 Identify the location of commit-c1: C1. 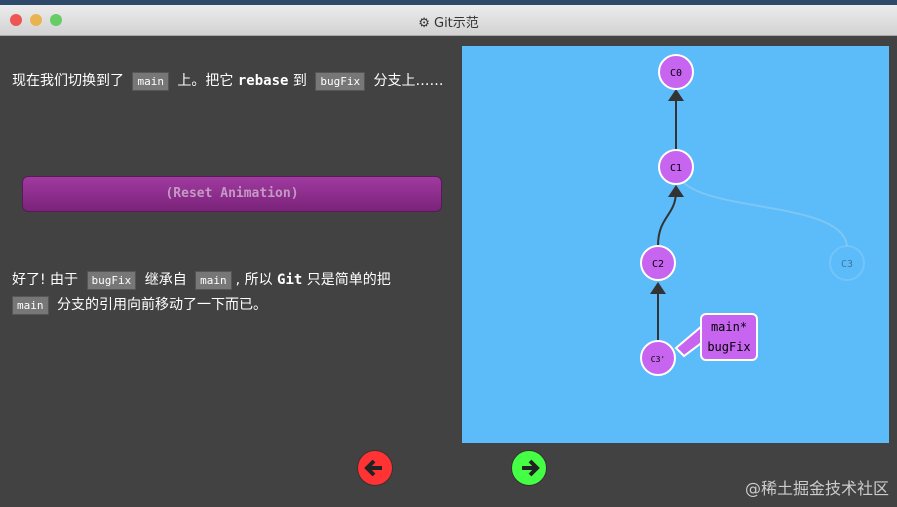
(676, 167).